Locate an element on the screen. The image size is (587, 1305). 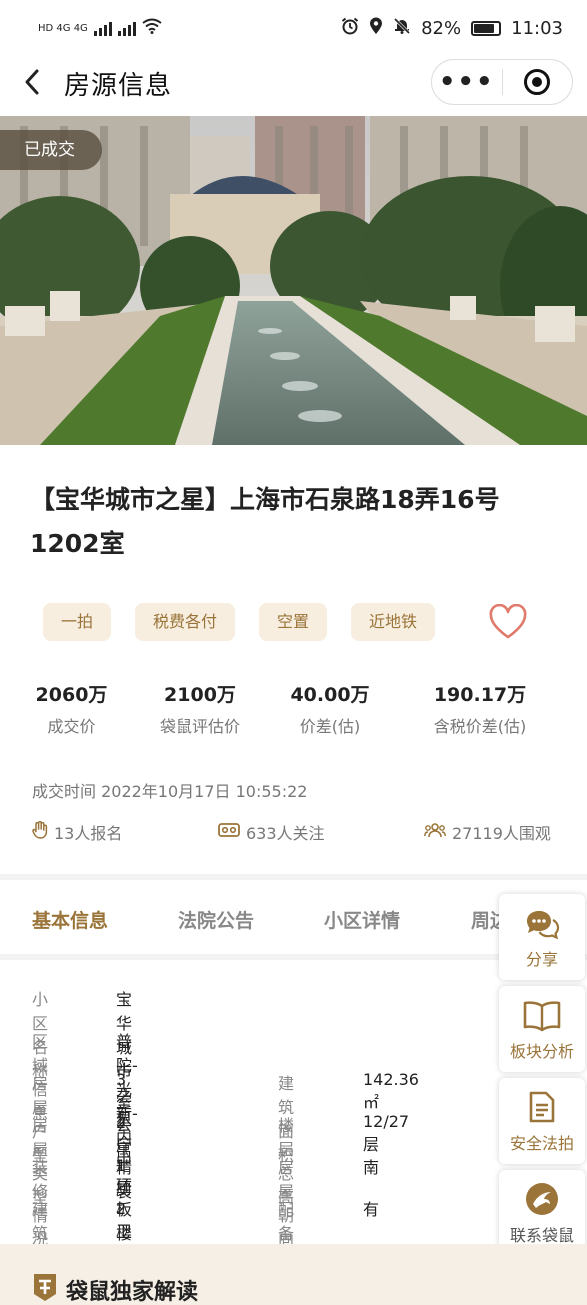
tag-auction-round: 一拍 is located at coordinates (77, 622).